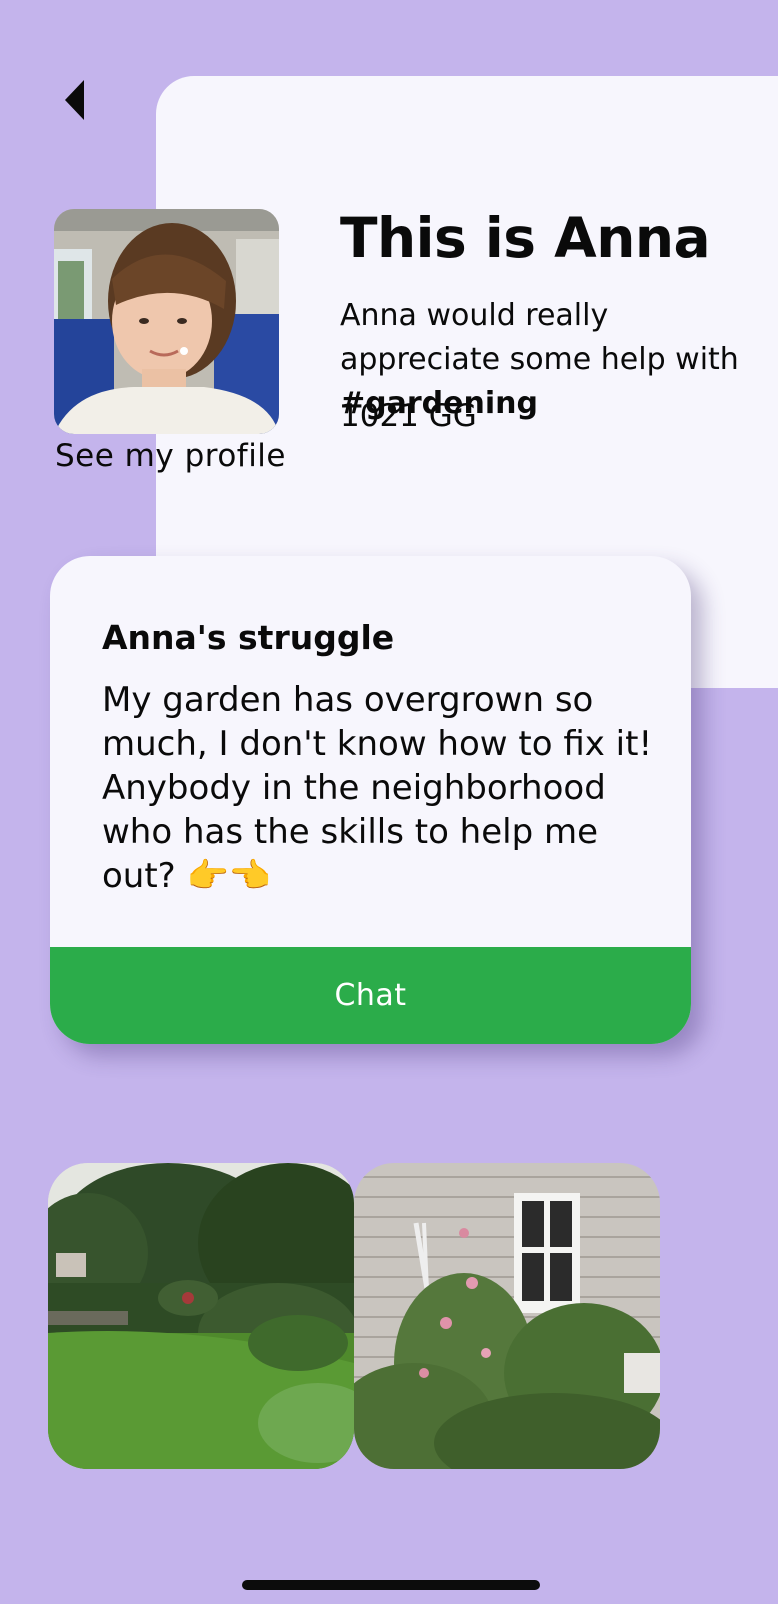 This screenshot has height=1604, width=778. I want to click on house-photo, so click(507, 1316).